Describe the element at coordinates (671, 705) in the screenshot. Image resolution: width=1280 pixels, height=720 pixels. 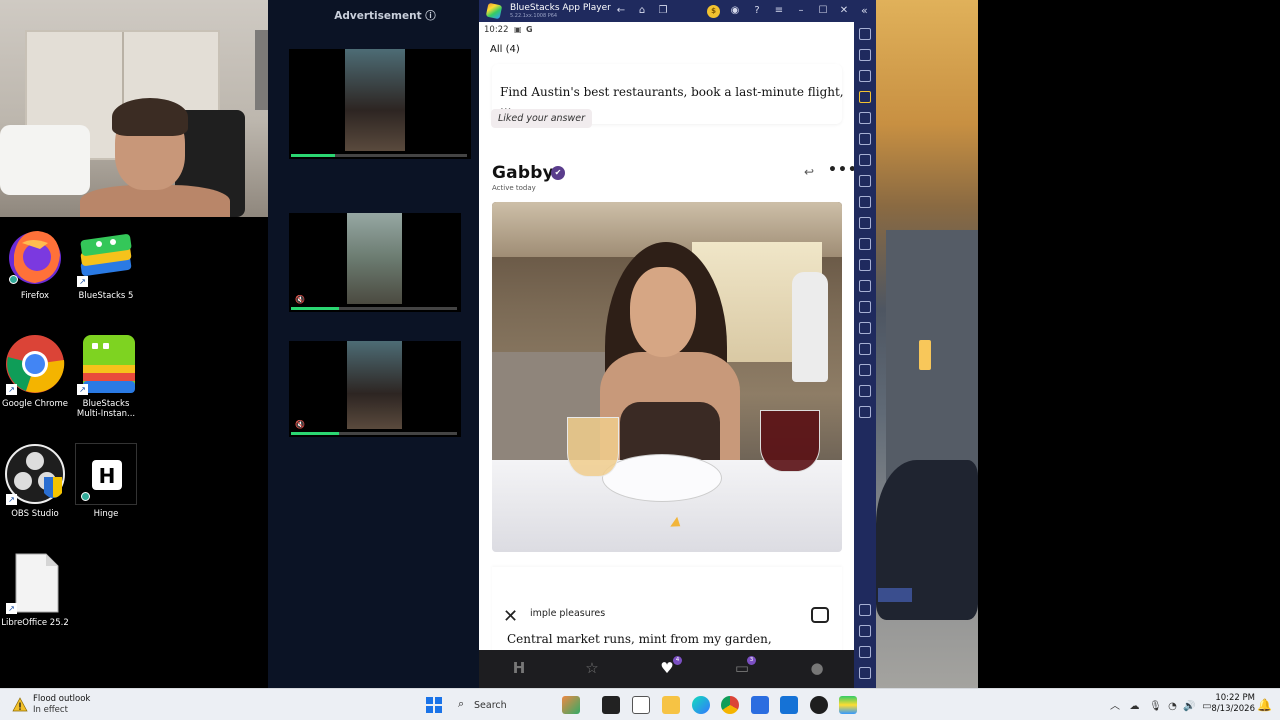
I see `taskbar-file-explorer-icon` at that location.